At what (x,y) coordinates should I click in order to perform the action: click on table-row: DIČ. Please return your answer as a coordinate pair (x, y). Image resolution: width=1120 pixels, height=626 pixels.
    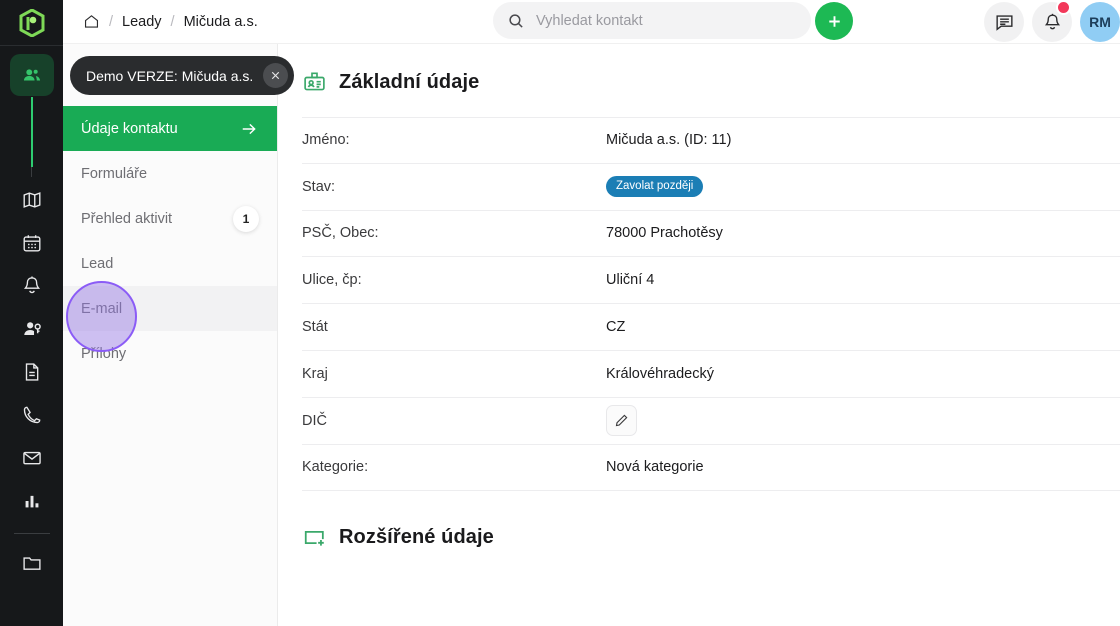
    Looking at the image, I should click on (711, 421).